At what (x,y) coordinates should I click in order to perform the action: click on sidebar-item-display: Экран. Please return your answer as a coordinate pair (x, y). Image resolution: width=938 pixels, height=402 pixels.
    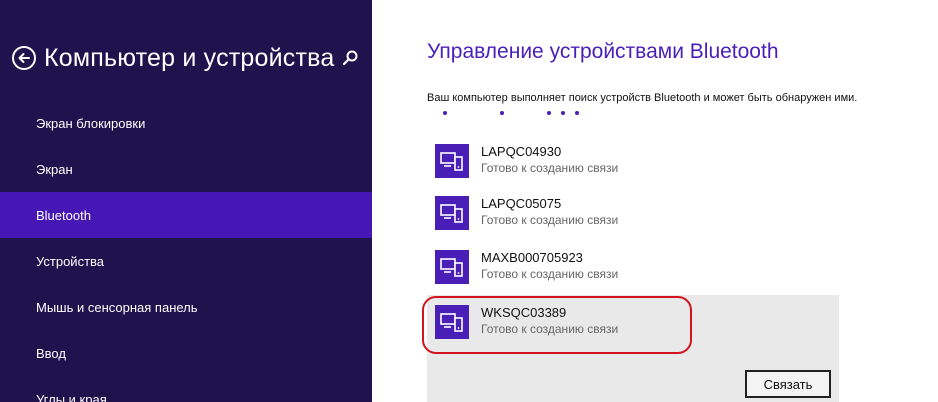
    Looking at the image, I should click on (186, 169).